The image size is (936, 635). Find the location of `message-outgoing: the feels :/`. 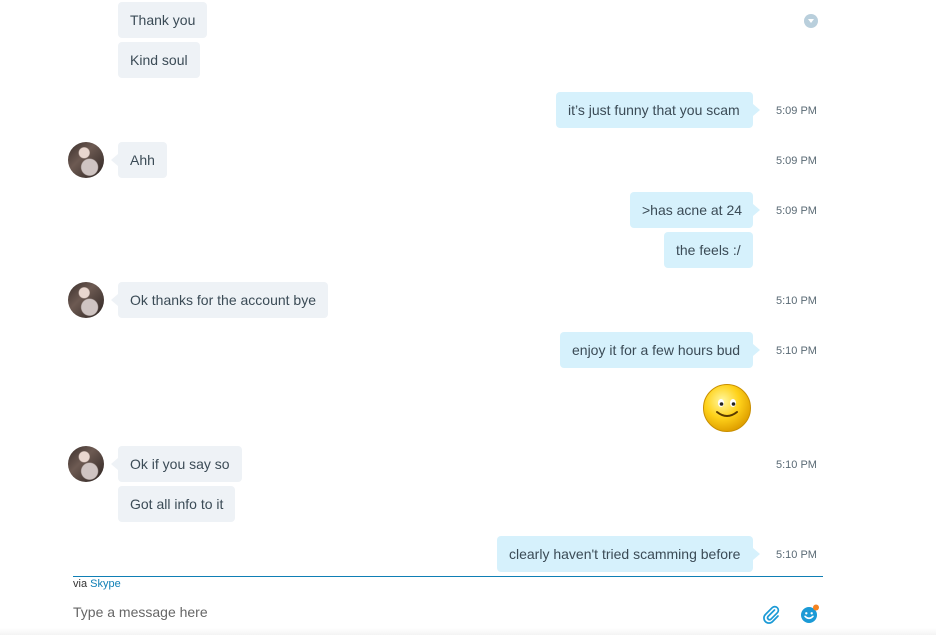

message-outgoing: the feels :/ is located at coordinates (708, 250).